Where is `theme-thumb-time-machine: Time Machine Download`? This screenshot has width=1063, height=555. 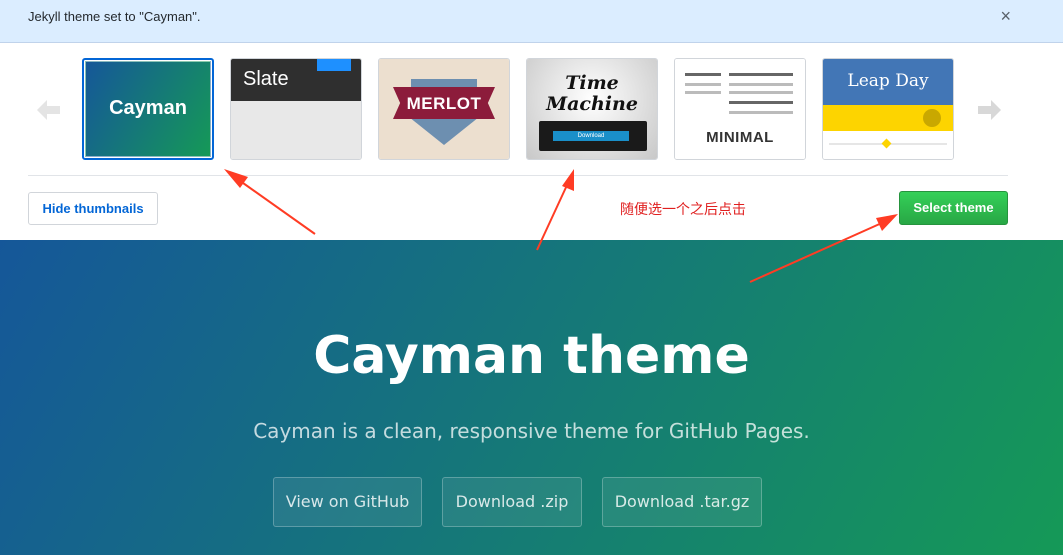 theme-thumb-time-machine: Time Machine Download is located at coordinates (592, 109).